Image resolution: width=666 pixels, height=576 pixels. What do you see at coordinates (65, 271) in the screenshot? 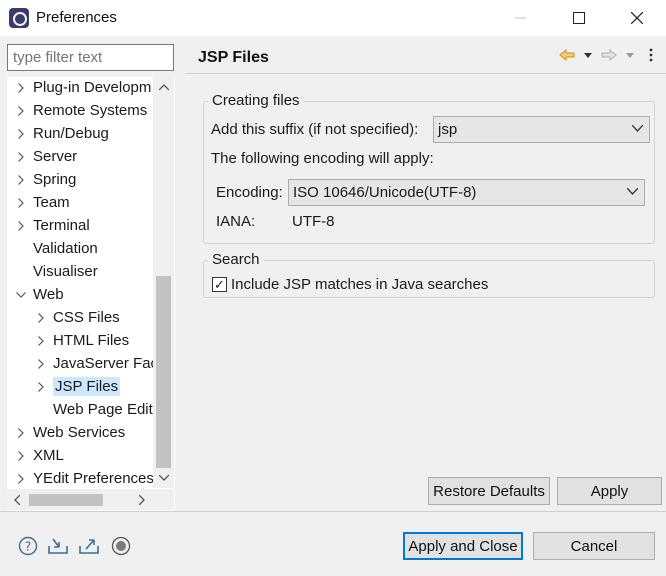
I see `tree-item-label: Visualiser` at bounding box center [65, 271].